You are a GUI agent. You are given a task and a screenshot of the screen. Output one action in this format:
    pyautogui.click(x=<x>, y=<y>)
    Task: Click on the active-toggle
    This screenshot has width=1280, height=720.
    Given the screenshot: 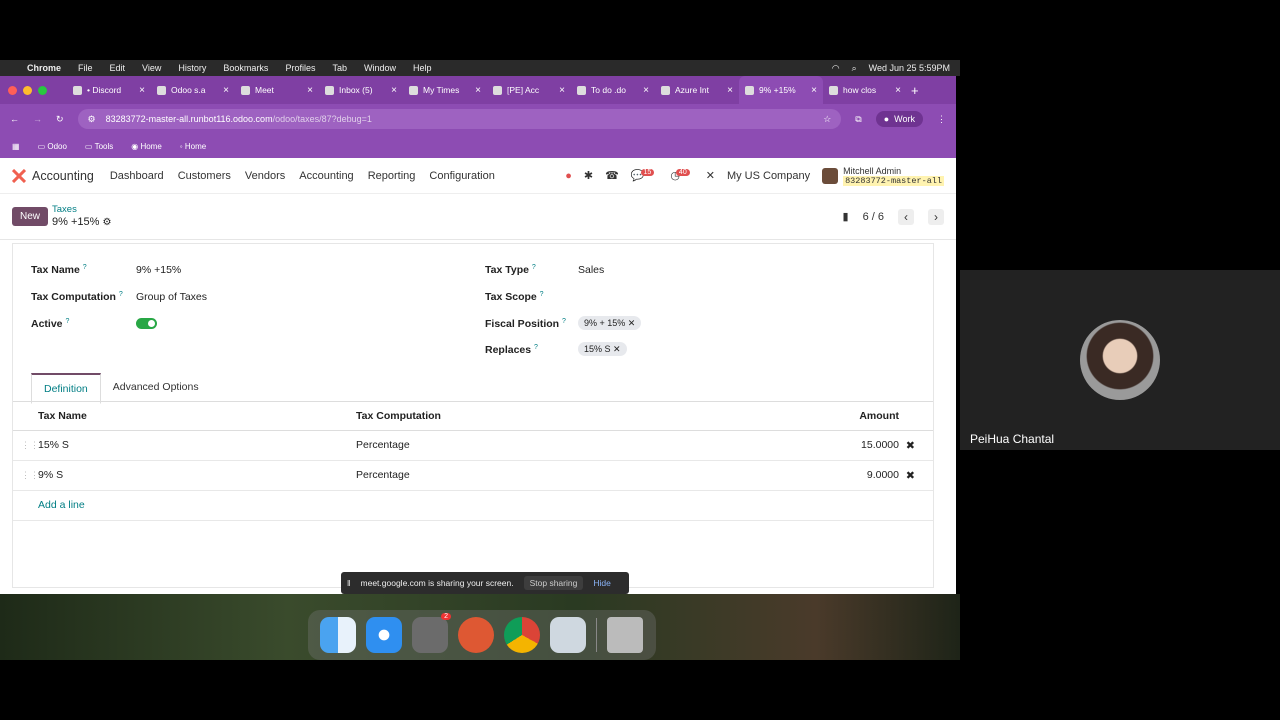 What is the action you would take?
    pyautogui.click(x=146, y=325)
    